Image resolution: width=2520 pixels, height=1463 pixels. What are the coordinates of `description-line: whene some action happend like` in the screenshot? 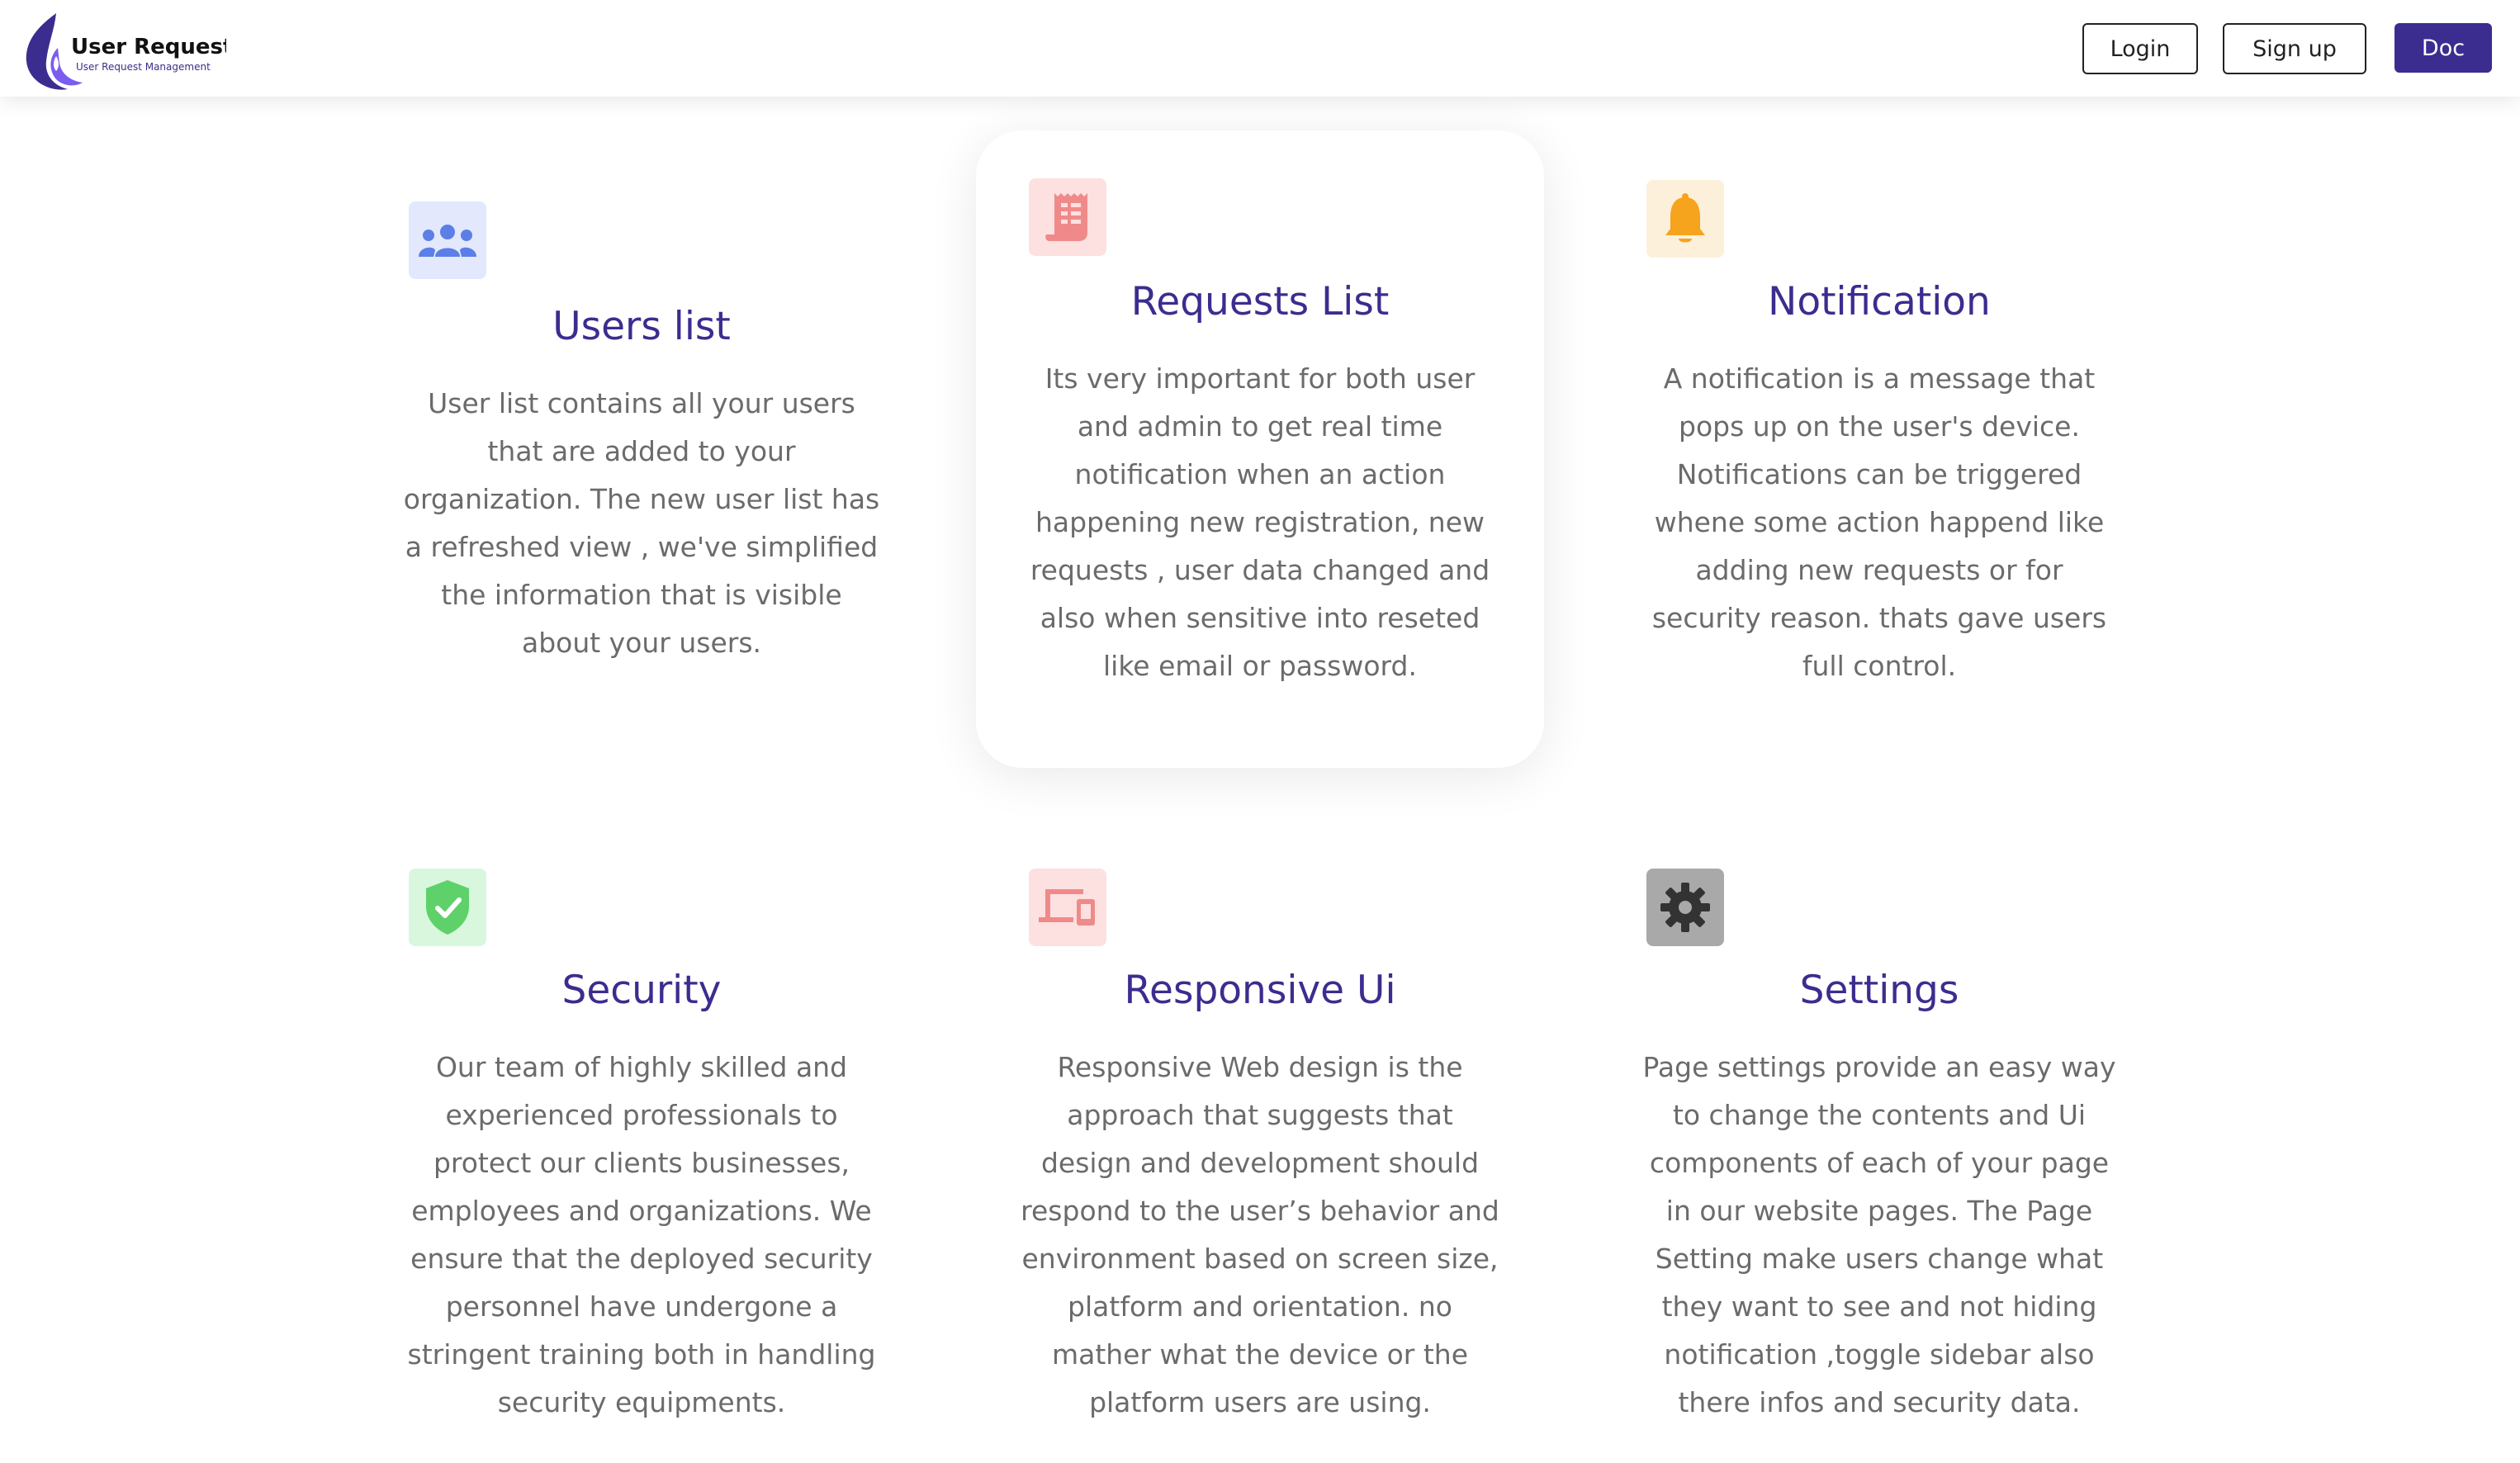 It's located at (1879, 522).